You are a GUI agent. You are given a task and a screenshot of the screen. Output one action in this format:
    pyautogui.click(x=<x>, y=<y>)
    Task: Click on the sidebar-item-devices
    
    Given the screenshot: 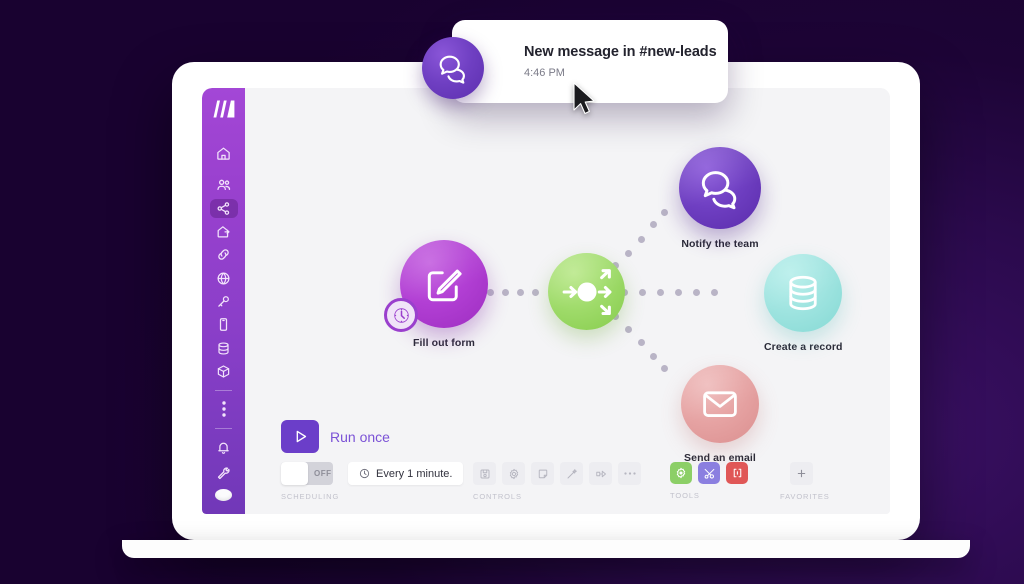 What is the action you would take?
    pyautogui.click(x=224, y=324)
    